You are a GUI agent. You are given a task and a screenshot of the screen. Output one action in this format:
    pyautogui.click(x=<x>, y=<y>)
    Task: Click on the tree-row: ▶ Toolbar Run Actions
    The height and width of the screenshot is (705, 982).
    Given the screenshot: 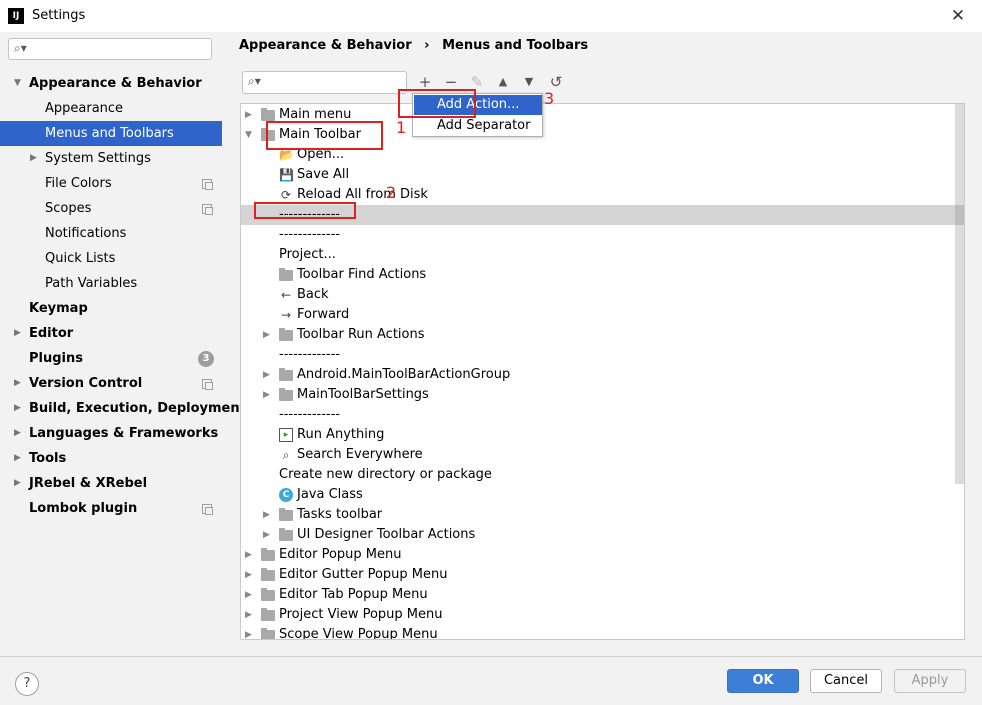 What is the action you would take?
    pyautogui.click(x=598, y=335)
    